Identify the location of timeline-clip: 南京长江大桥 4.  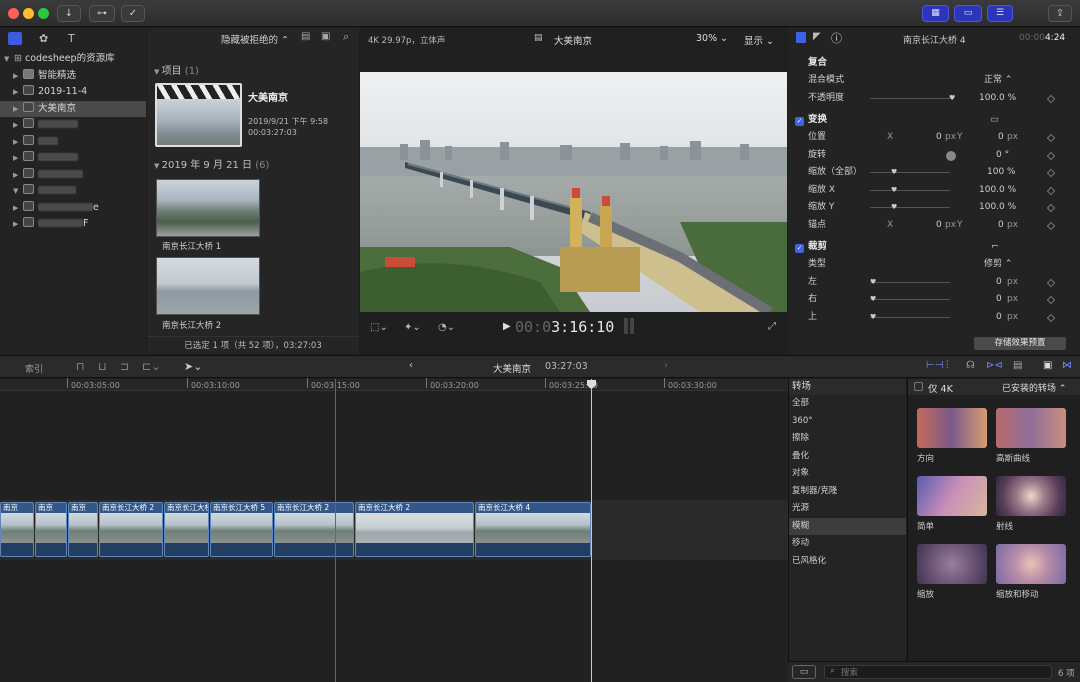
(533, 529).